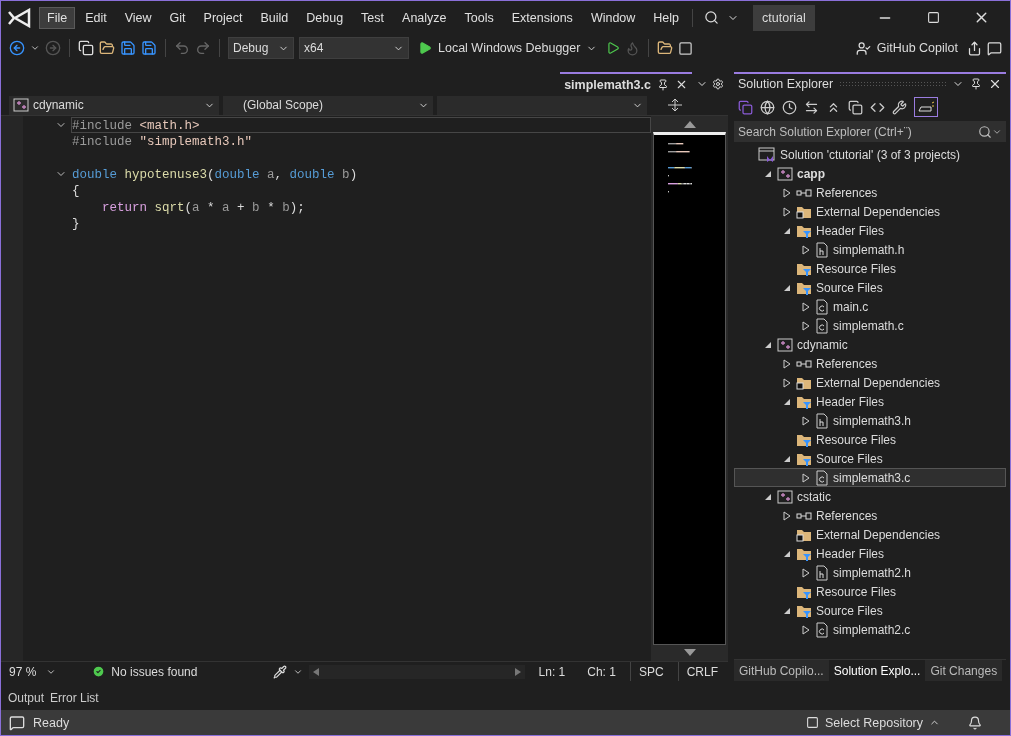 This screenshot has height=736, width=1011. I want to click on globe-icon, so click(767, 107).